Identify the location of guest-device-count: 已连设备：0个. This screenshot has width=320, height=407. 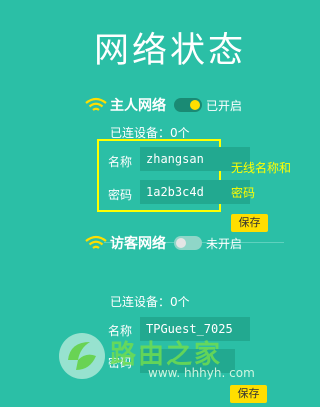
(150, 302).